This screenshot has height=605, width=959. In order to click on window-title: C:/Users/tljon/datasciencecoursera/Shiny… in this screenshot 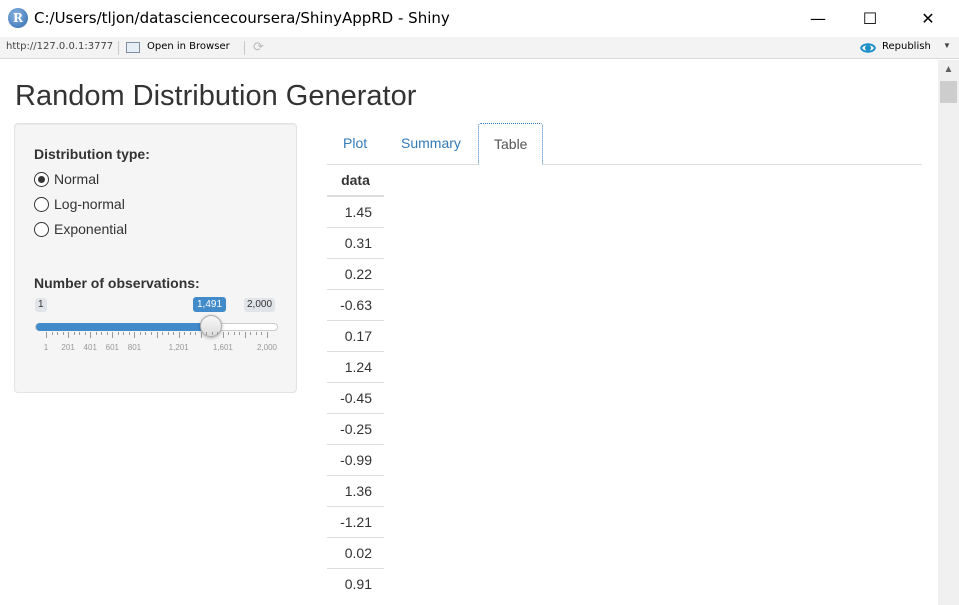, I will do `click(242, 18)`.